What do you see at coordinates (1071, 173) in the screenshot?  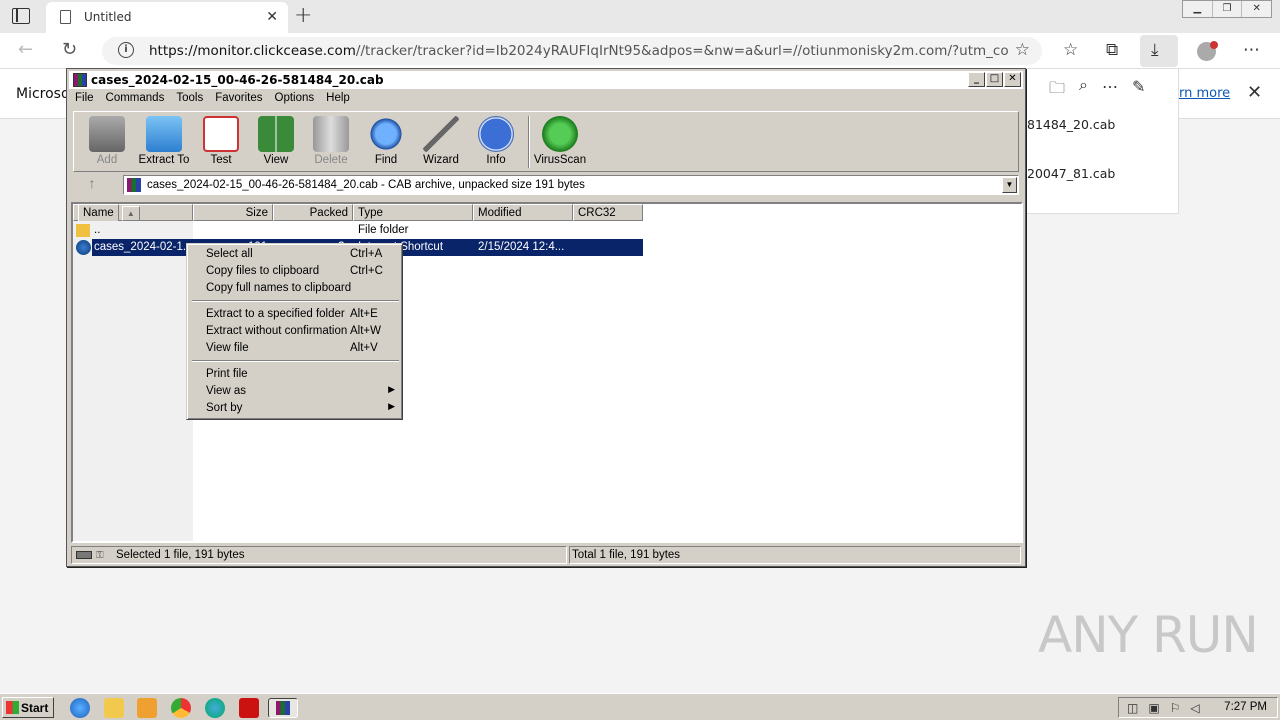 I see `download-item: 20047_81.cab` at bounding box center [1071, 173].